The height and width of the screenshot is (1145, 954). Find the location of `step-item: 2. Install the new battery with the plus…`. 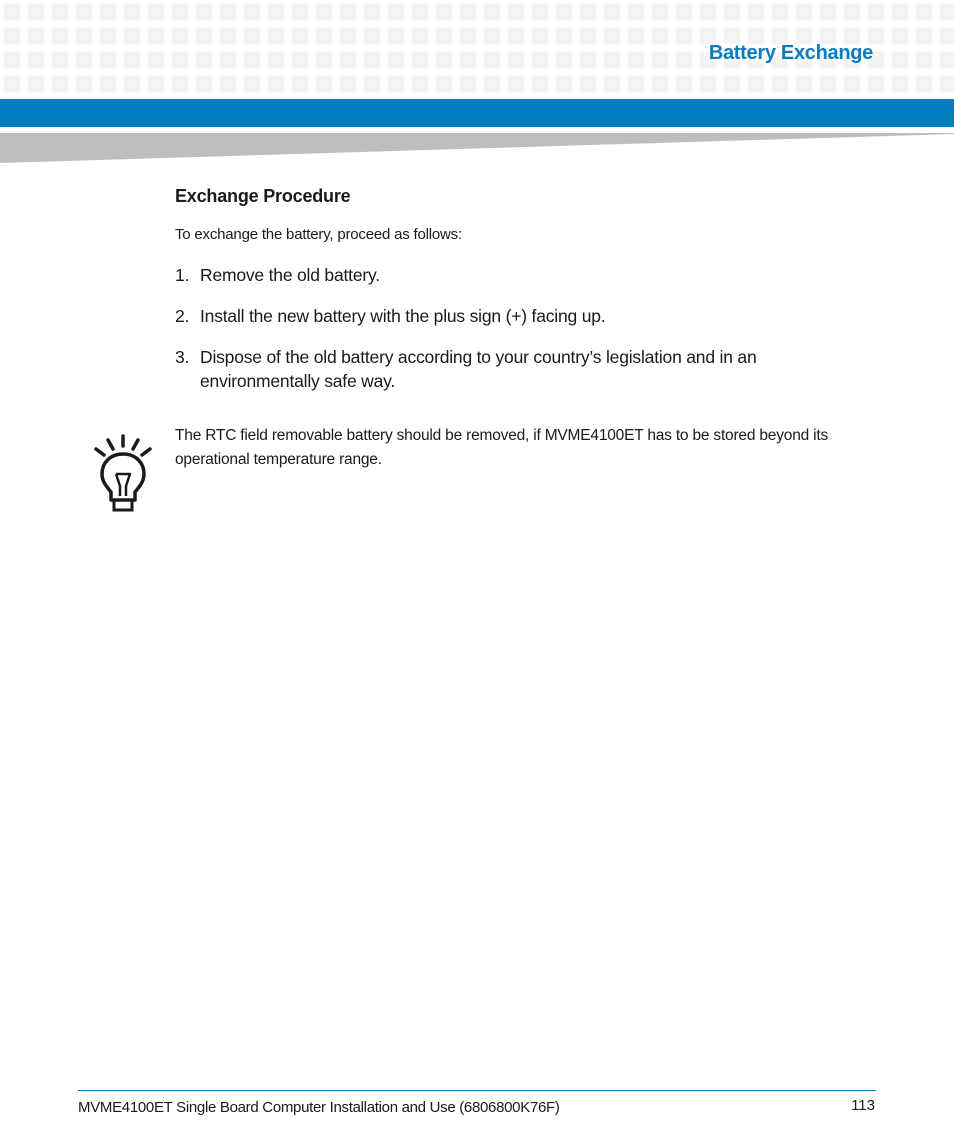

step-item: 2. Install the new battery with the plus… is located at coordinates (520, 316).